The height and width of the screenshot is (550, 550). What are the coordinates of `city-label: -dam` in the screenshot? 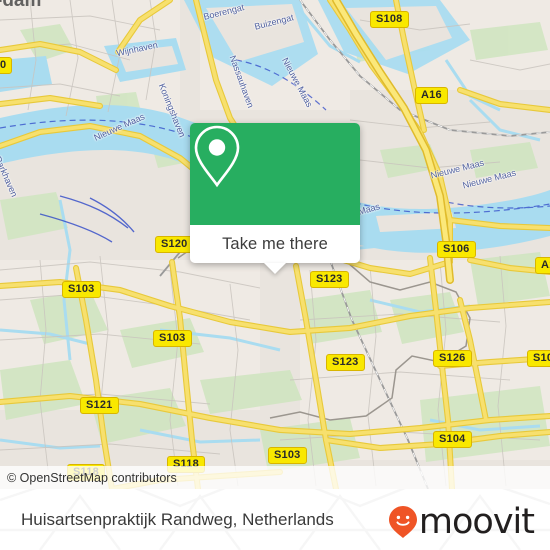 It's located at (21, 5).